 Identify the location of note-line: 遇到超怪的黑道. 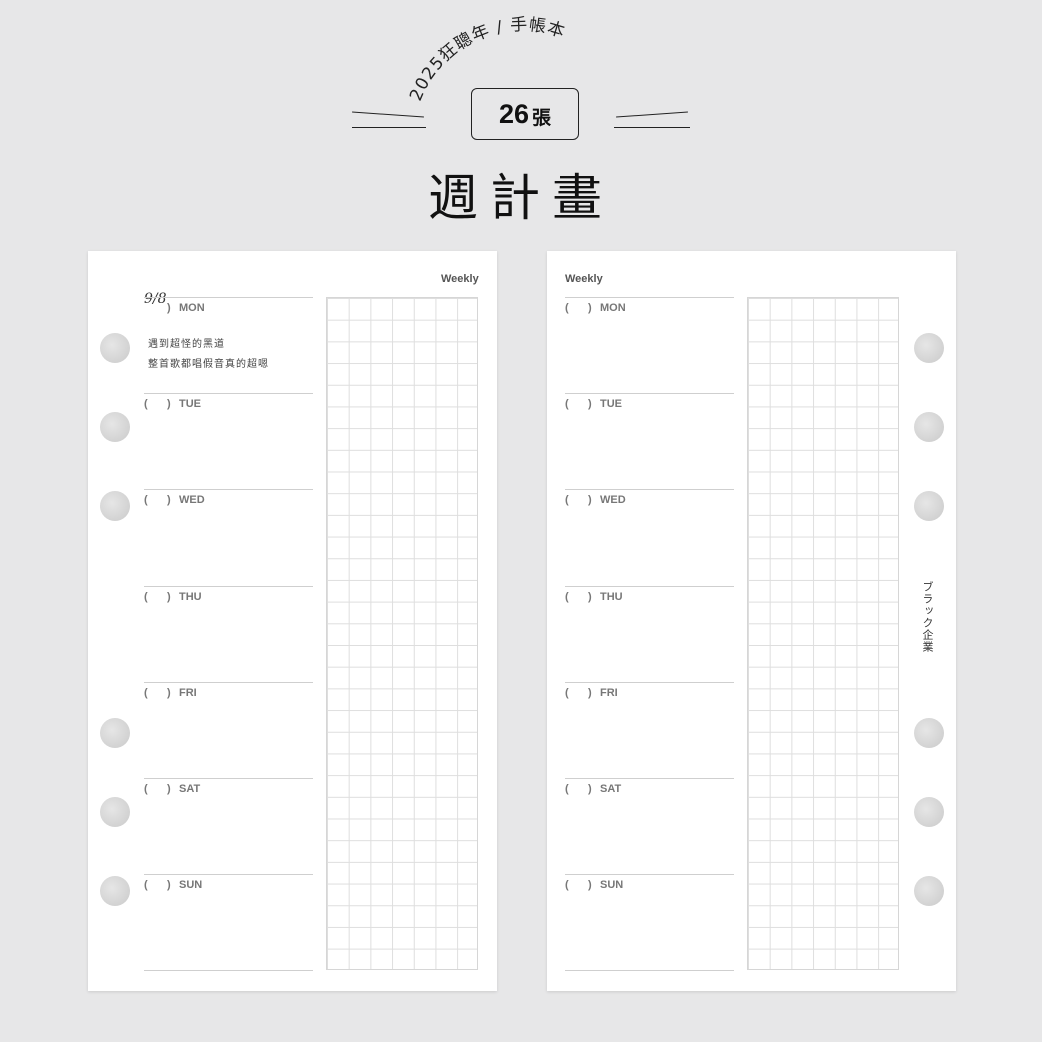
(186, 344).